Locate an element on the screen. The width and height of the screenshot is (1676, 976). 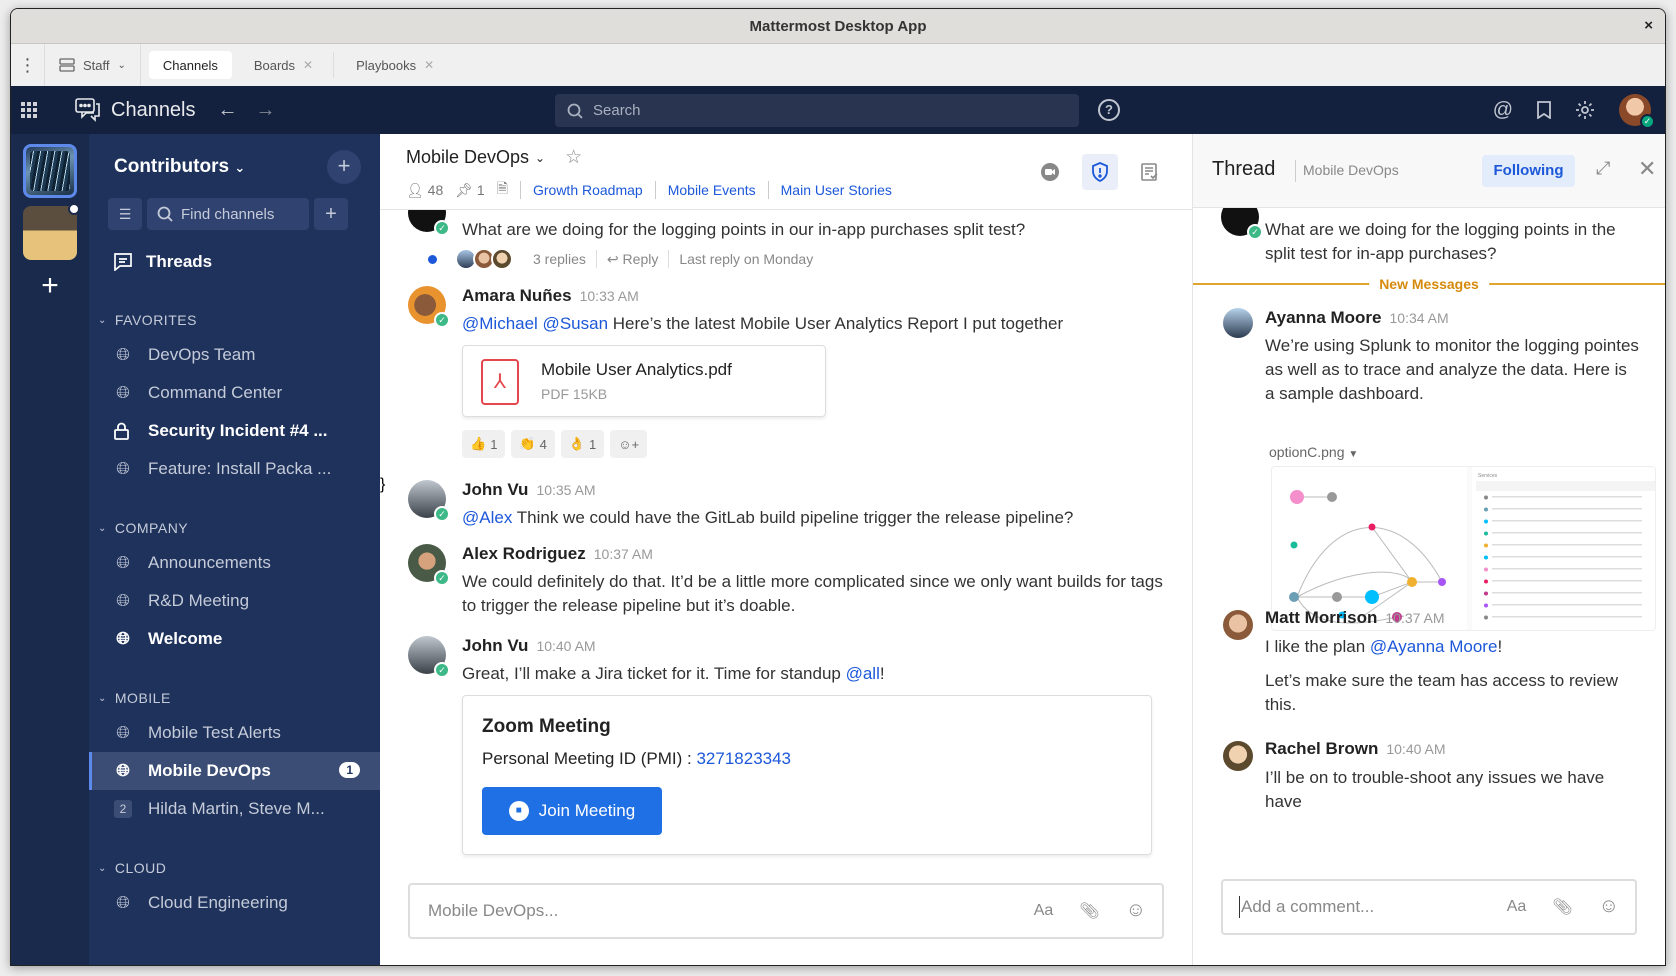
bookmark-icon is located at coordinates (1544, 110).